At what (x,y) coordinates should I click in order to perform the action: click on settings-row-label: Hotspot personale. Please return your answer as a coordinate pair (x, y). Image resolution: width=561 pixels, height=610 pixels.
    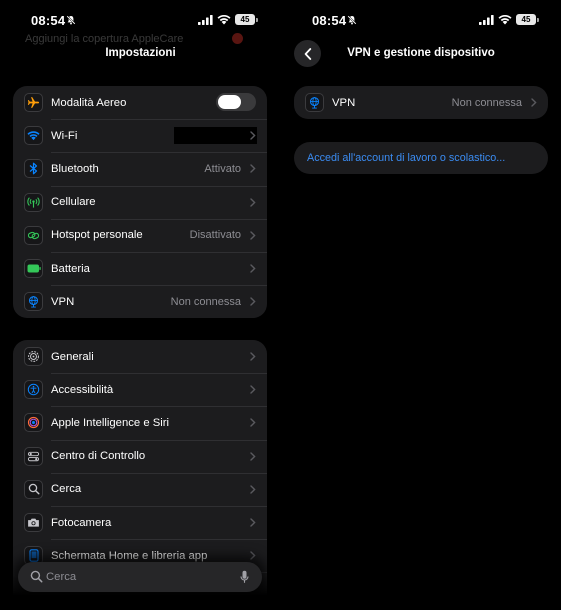
    Looking at the image, I should click on (97, 235).